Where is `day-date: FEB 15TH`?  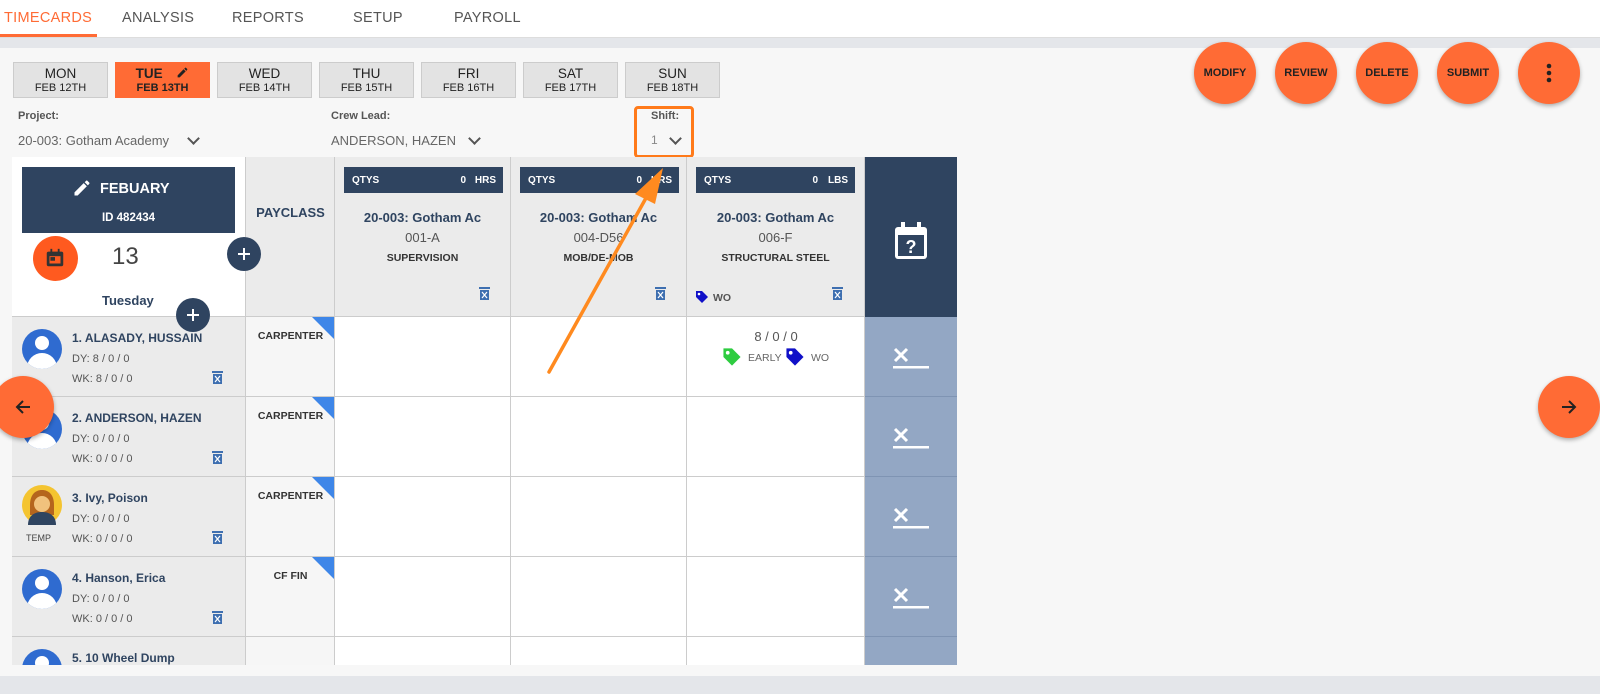 day-date: FEB 15TH is located at coordinates (366, 88).